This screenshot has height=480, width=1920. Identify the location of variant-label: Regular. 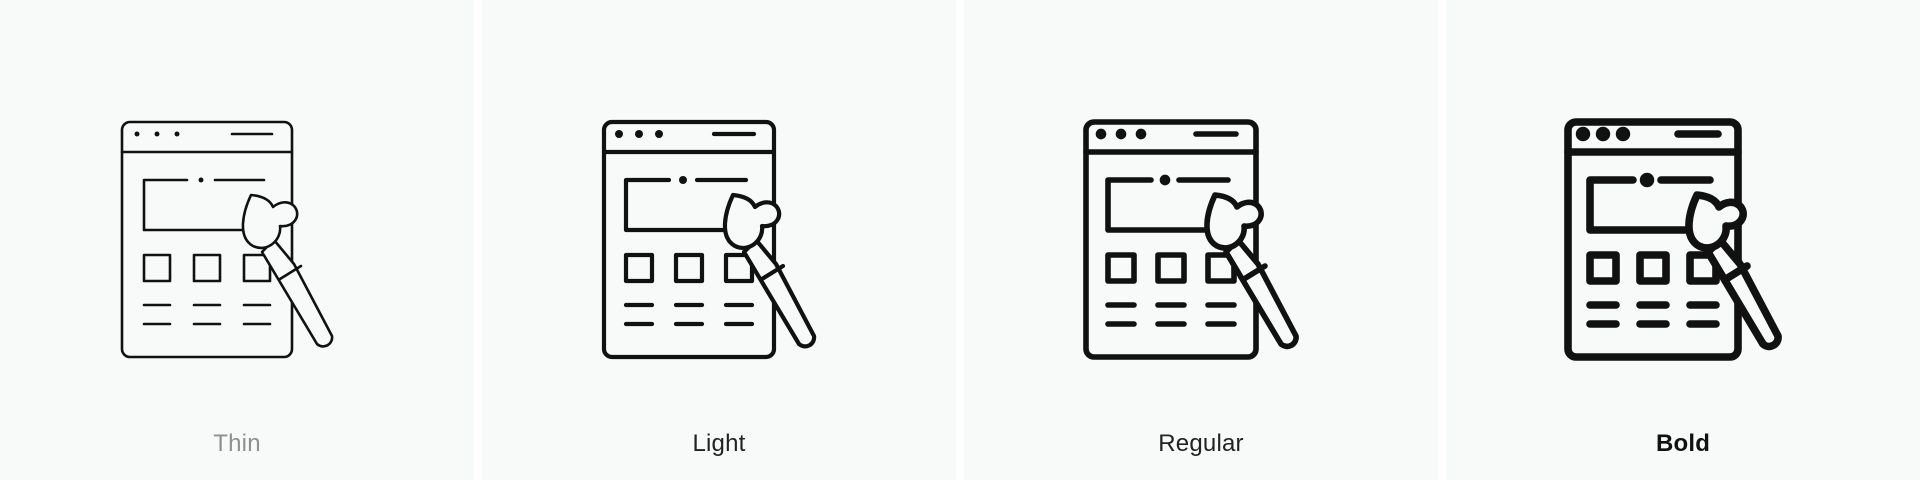
(1201, 443).